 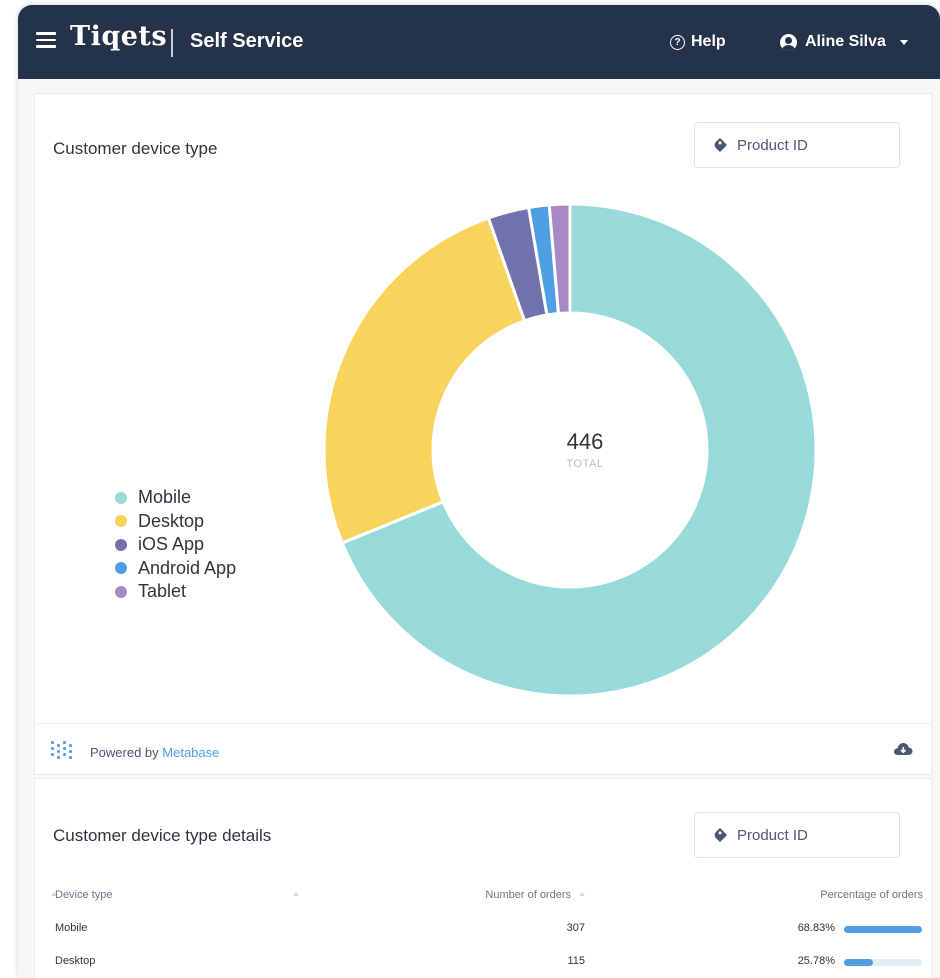 What do you see at coordinates (162, 591) in the screenshot?
I see `legend-label: Tablet` at bounding box center [162, 591].